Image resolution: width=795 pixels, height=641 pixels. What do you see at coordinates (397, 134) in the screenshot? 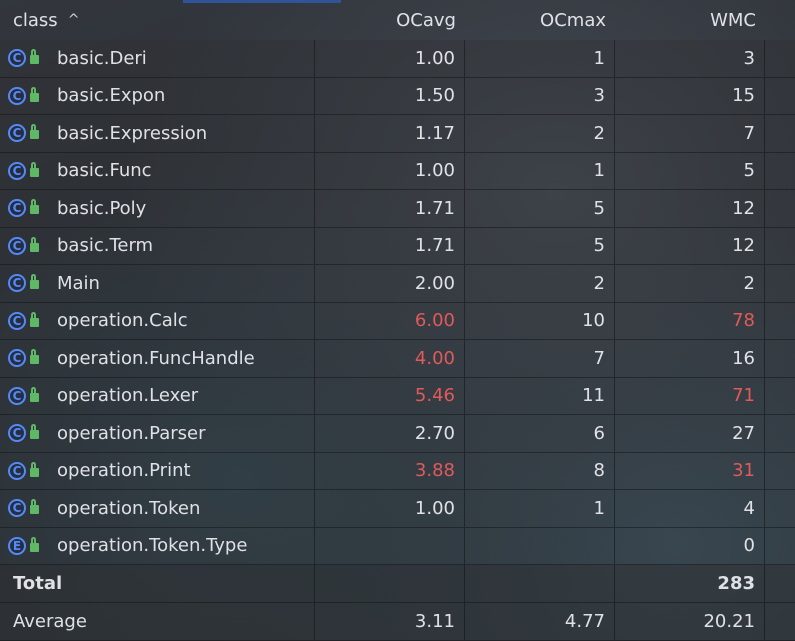
I see `table-row: Cbasic.Expression 1.17 2 7` at bounding box center [397, 134].